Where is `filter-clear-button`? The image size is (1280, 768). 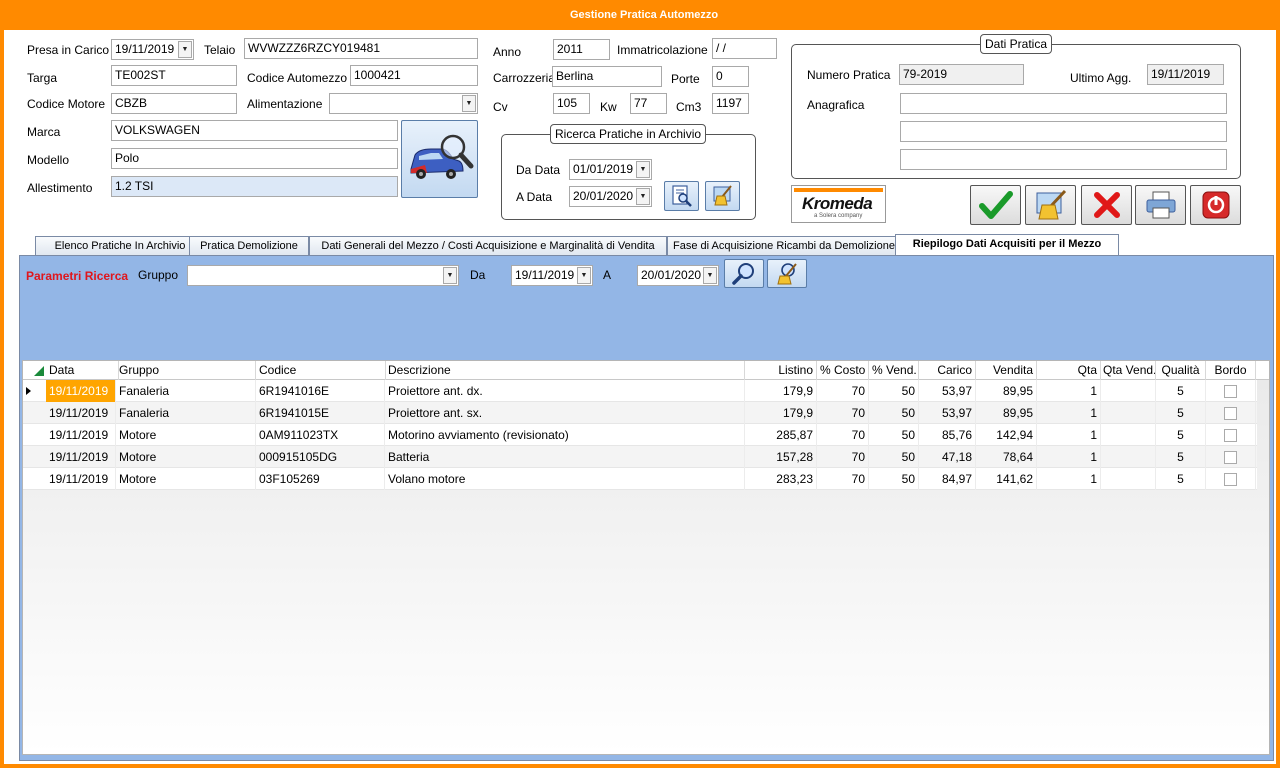 filter-clear-button is located at coordinates (787, 273).